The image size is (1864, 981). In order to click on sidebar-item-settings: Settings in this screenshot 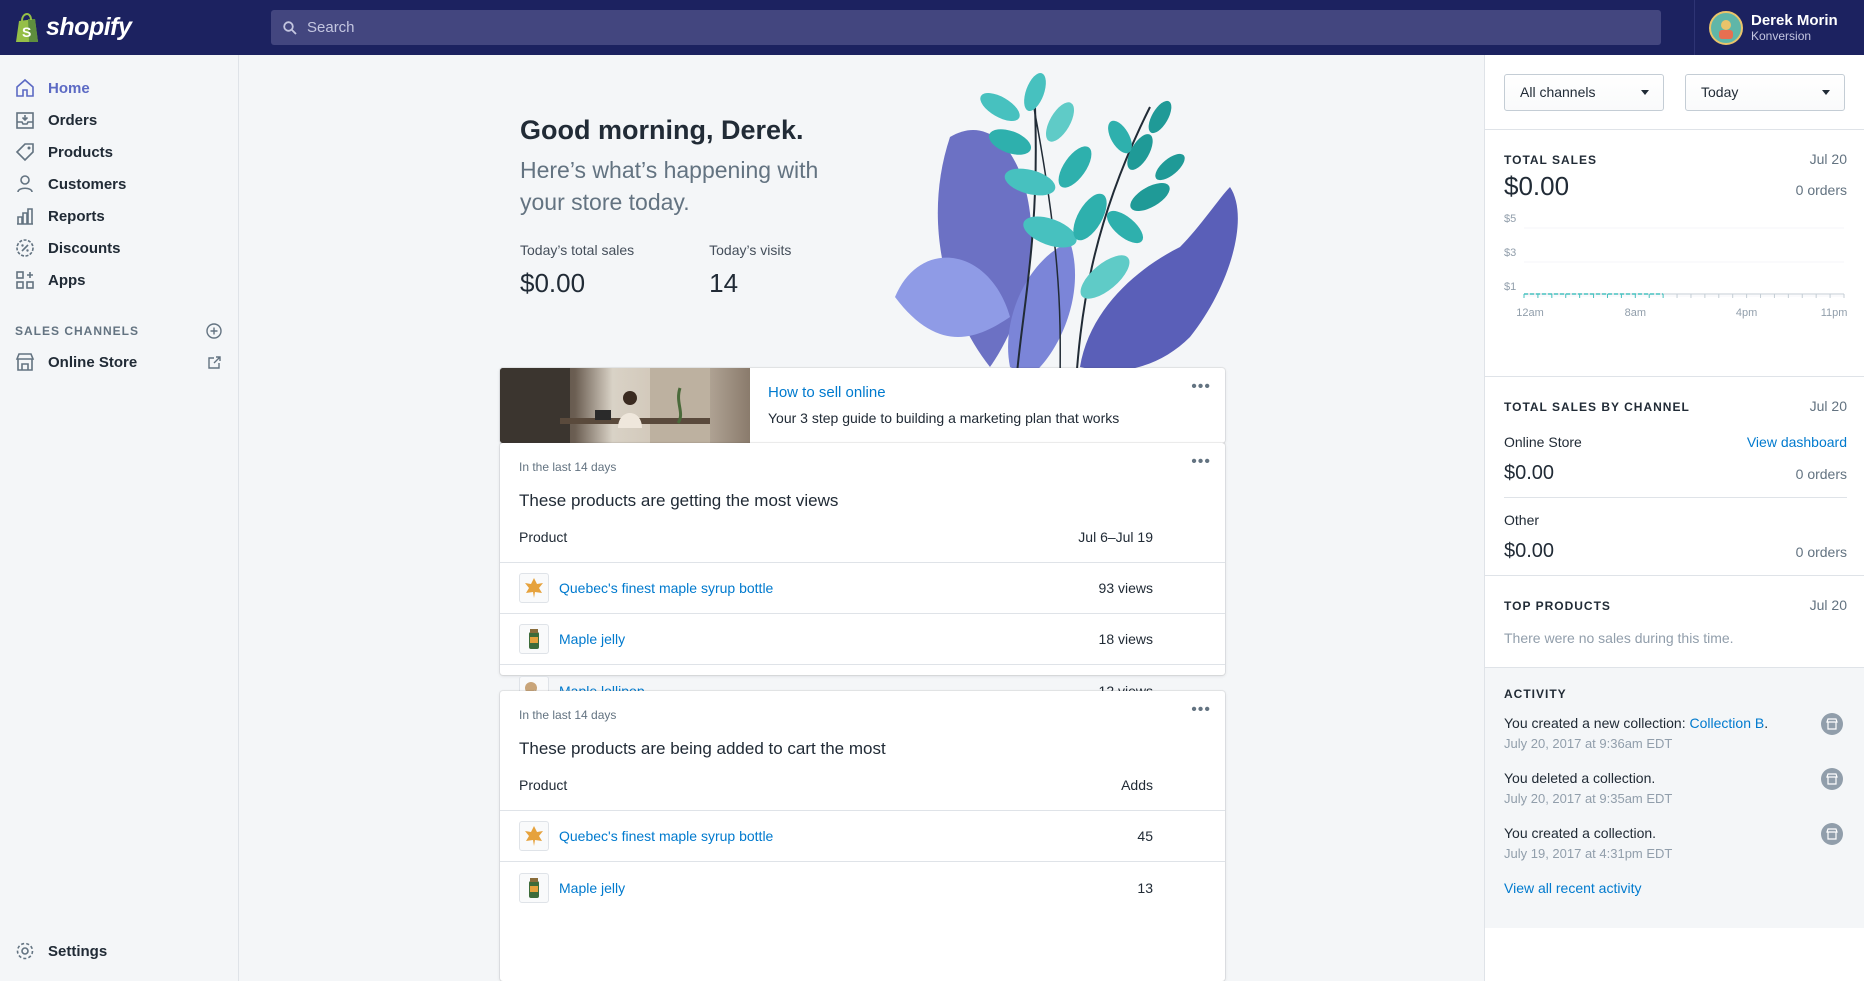, I will do `click(119, 951)`.